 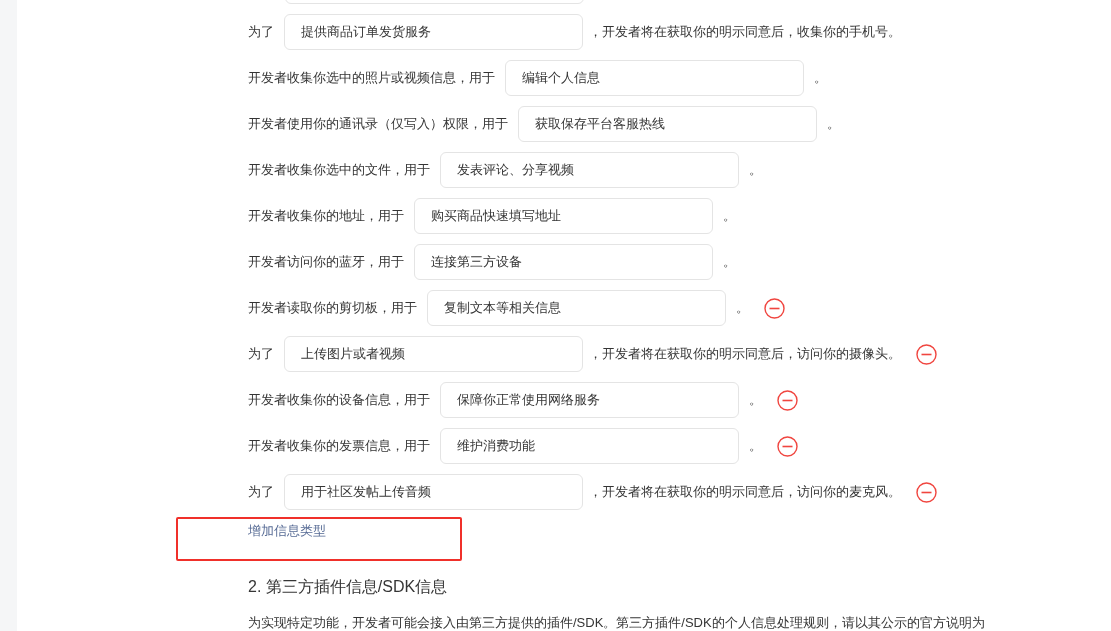 What do you see at coordinates (348, 587) in the screenshot?
I see `section-heading: 2. 第三方插件信息/SDK信息` at bounding box center [348, 587].